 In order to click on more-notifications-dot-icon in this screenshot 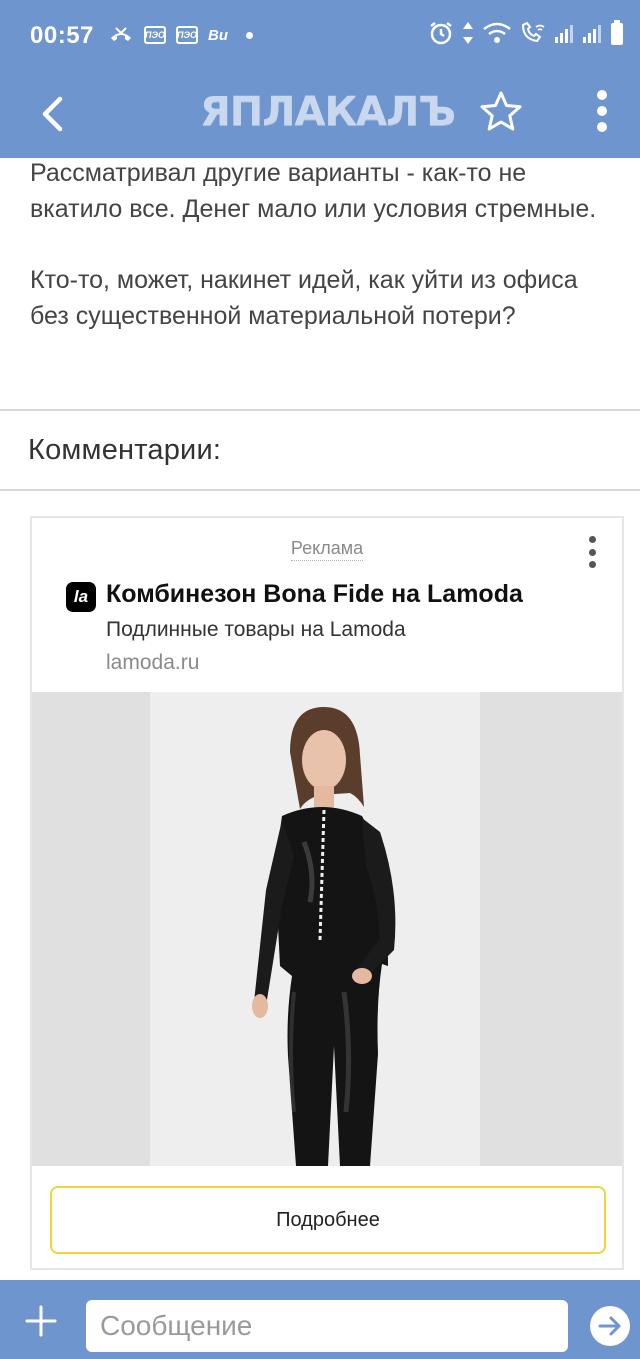, I will do `click(249, 35)`.